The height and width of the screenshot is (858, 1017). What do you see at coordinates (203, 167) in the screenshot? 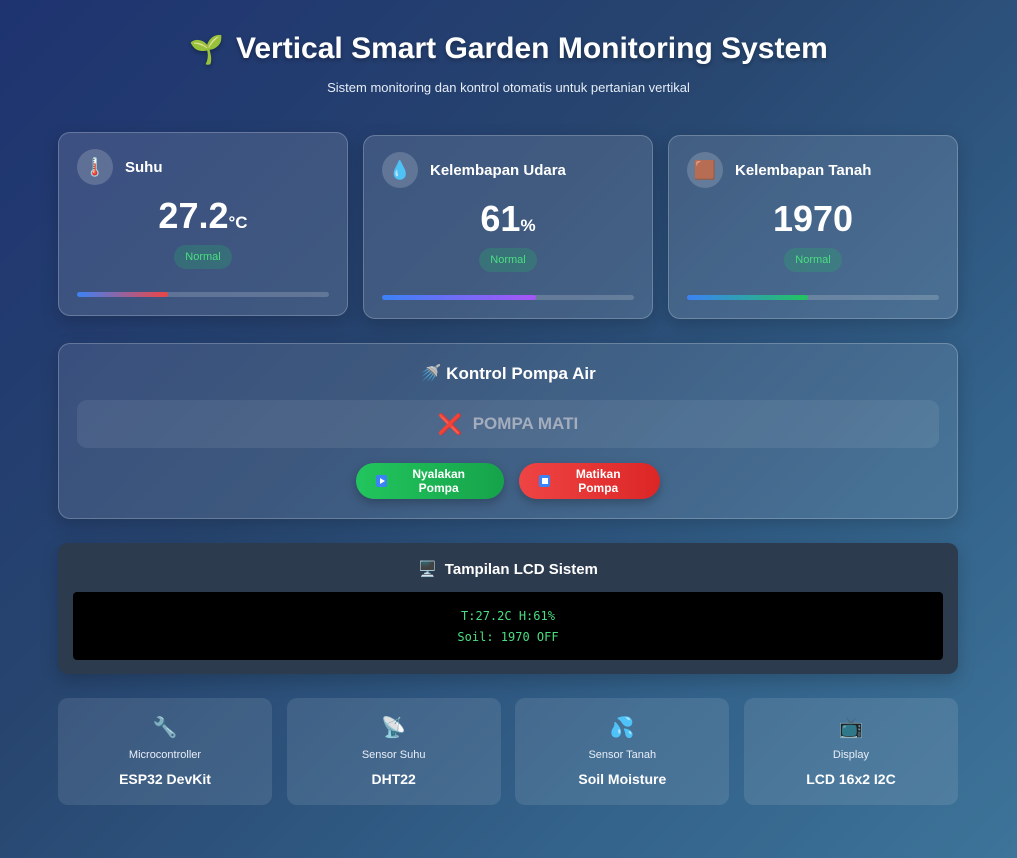
I see `sensor-card-header: 🌡️ Suhu` at bounding box center [203, 167].